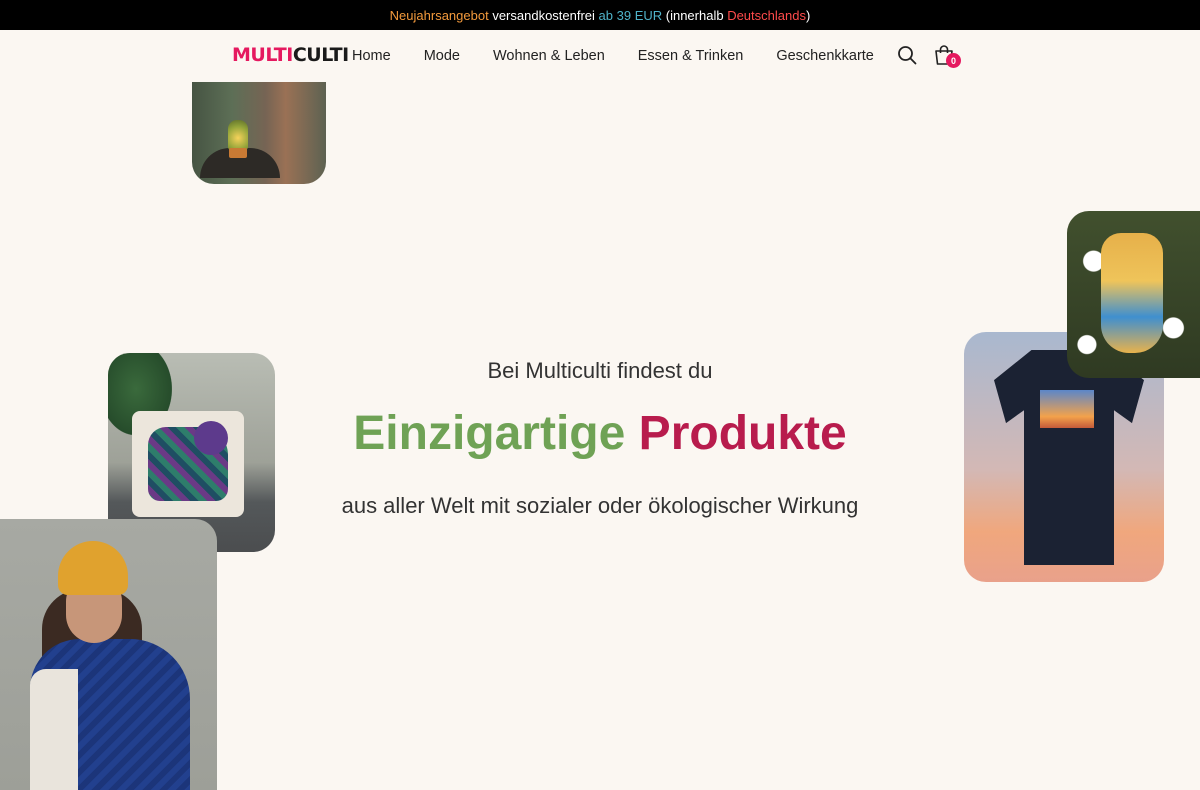  What do you see at coordinates (238, 135) in the screenshot?
I see `lamp-glass-shape` at bounding box center [238, 135].